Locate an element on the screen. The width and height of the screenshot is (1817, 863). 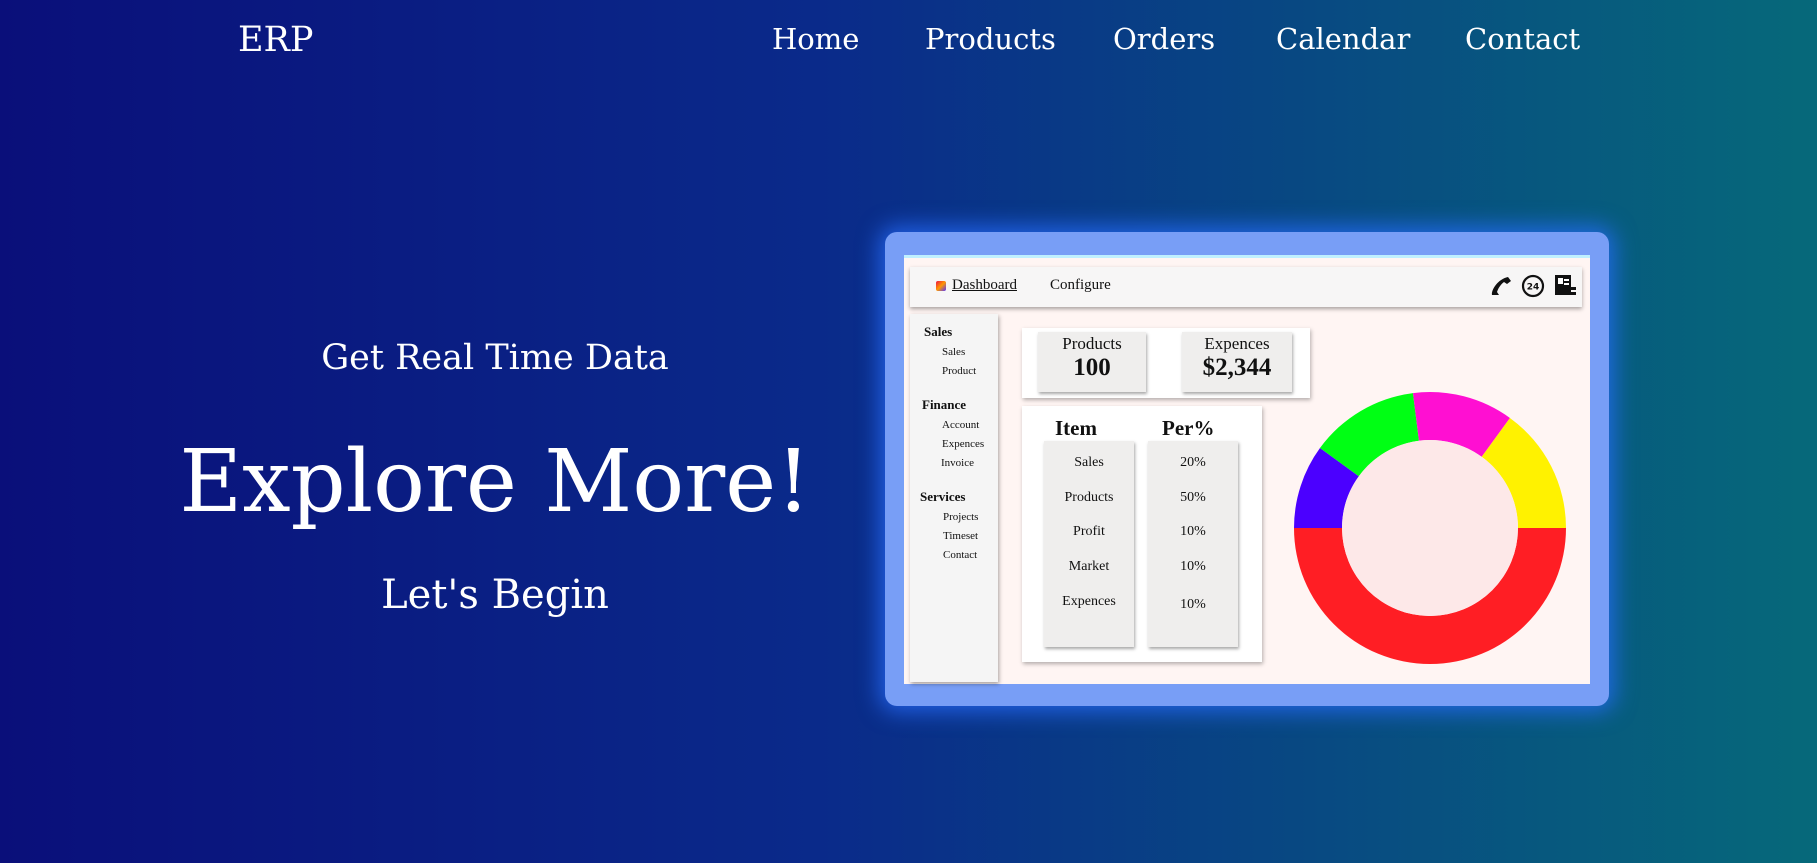
sidebar-item-contact: Contact is located at coordinates (960, 555).